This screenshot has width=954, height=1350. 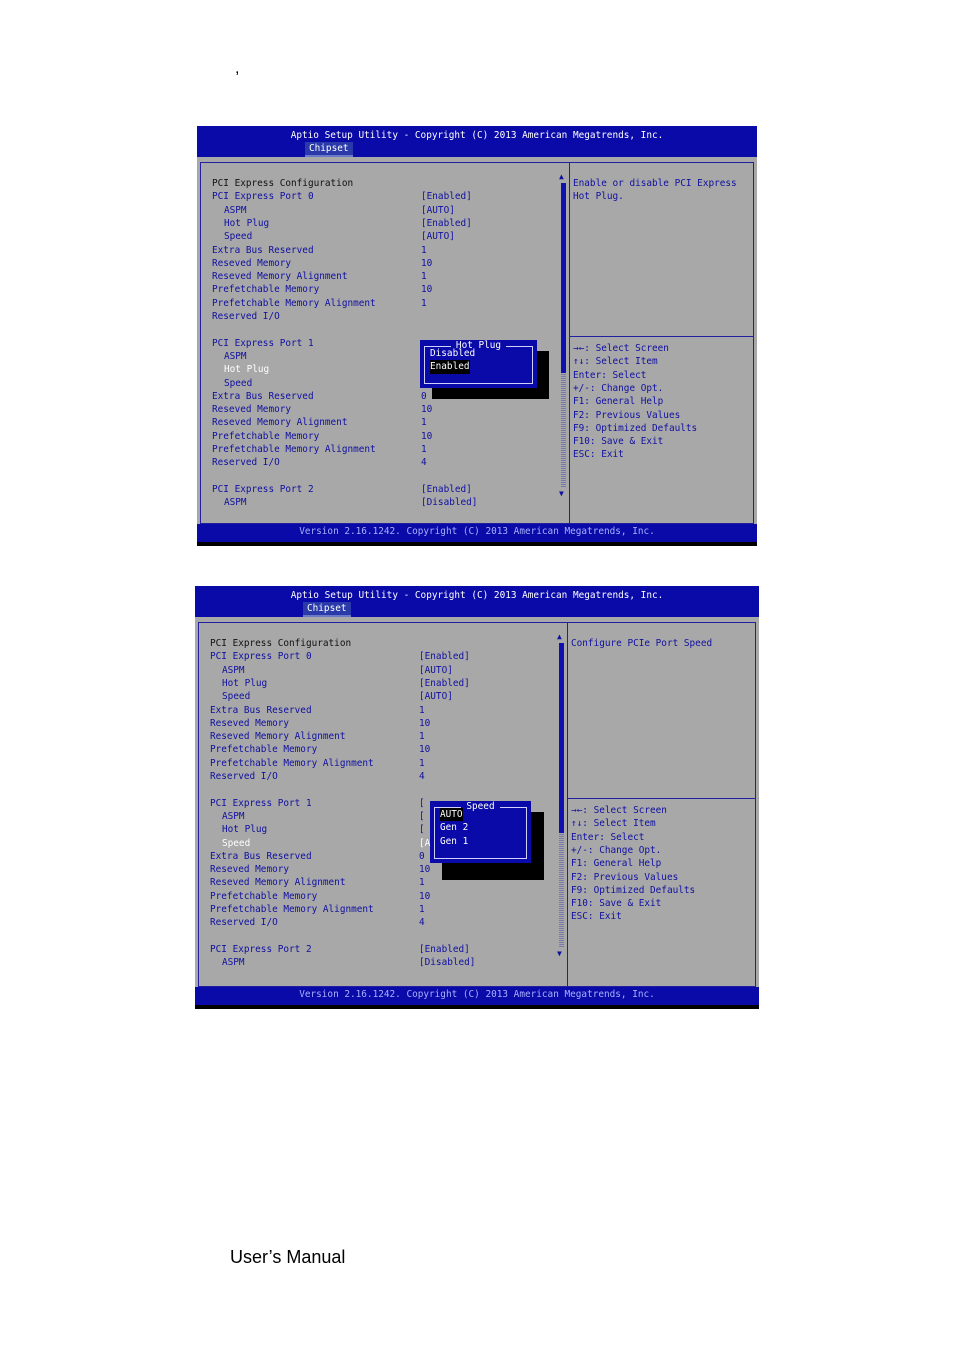 What do you see at coordinates (661, 336) in the screenshot?
I see `help-divider` at bounding box center [661, 336].